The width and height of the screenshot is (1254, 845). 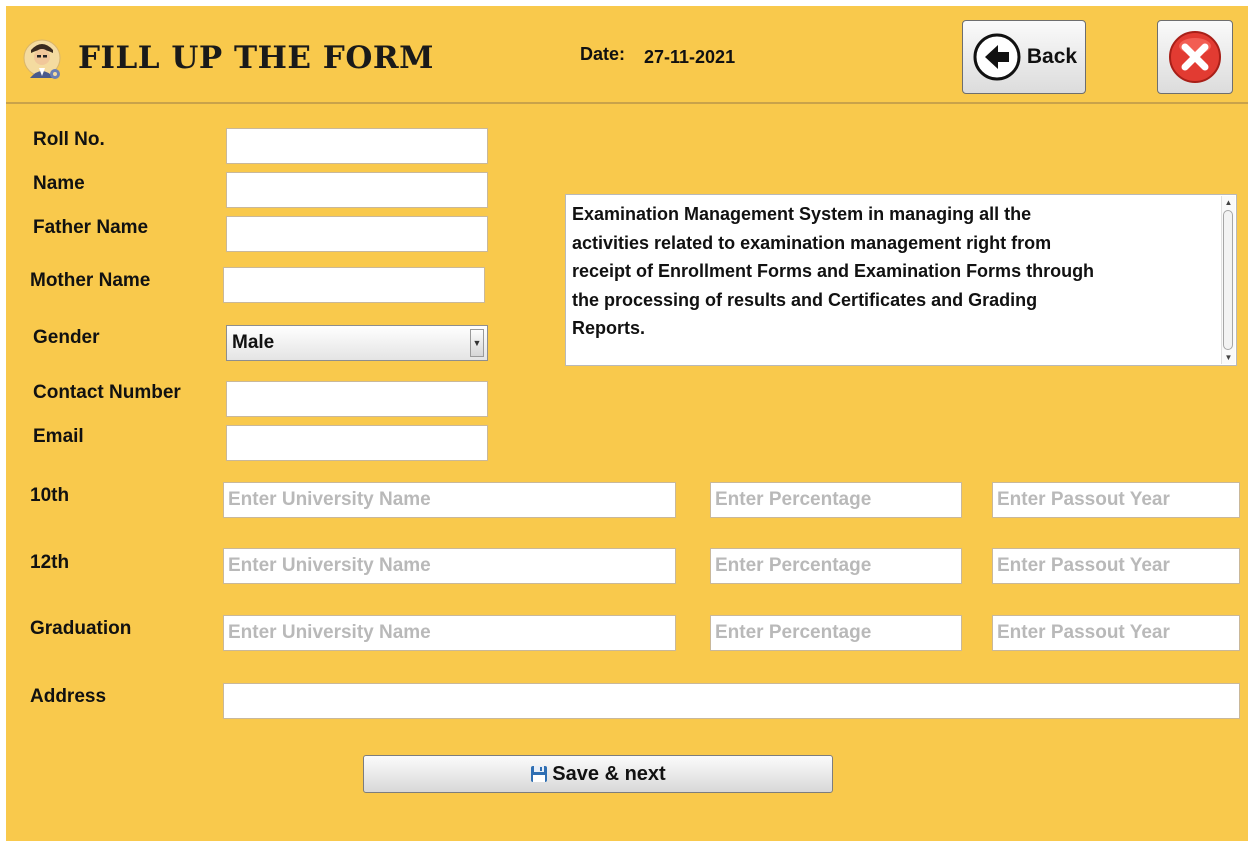 I want to click on gender-label: Gender, so click(x=66, y=337).